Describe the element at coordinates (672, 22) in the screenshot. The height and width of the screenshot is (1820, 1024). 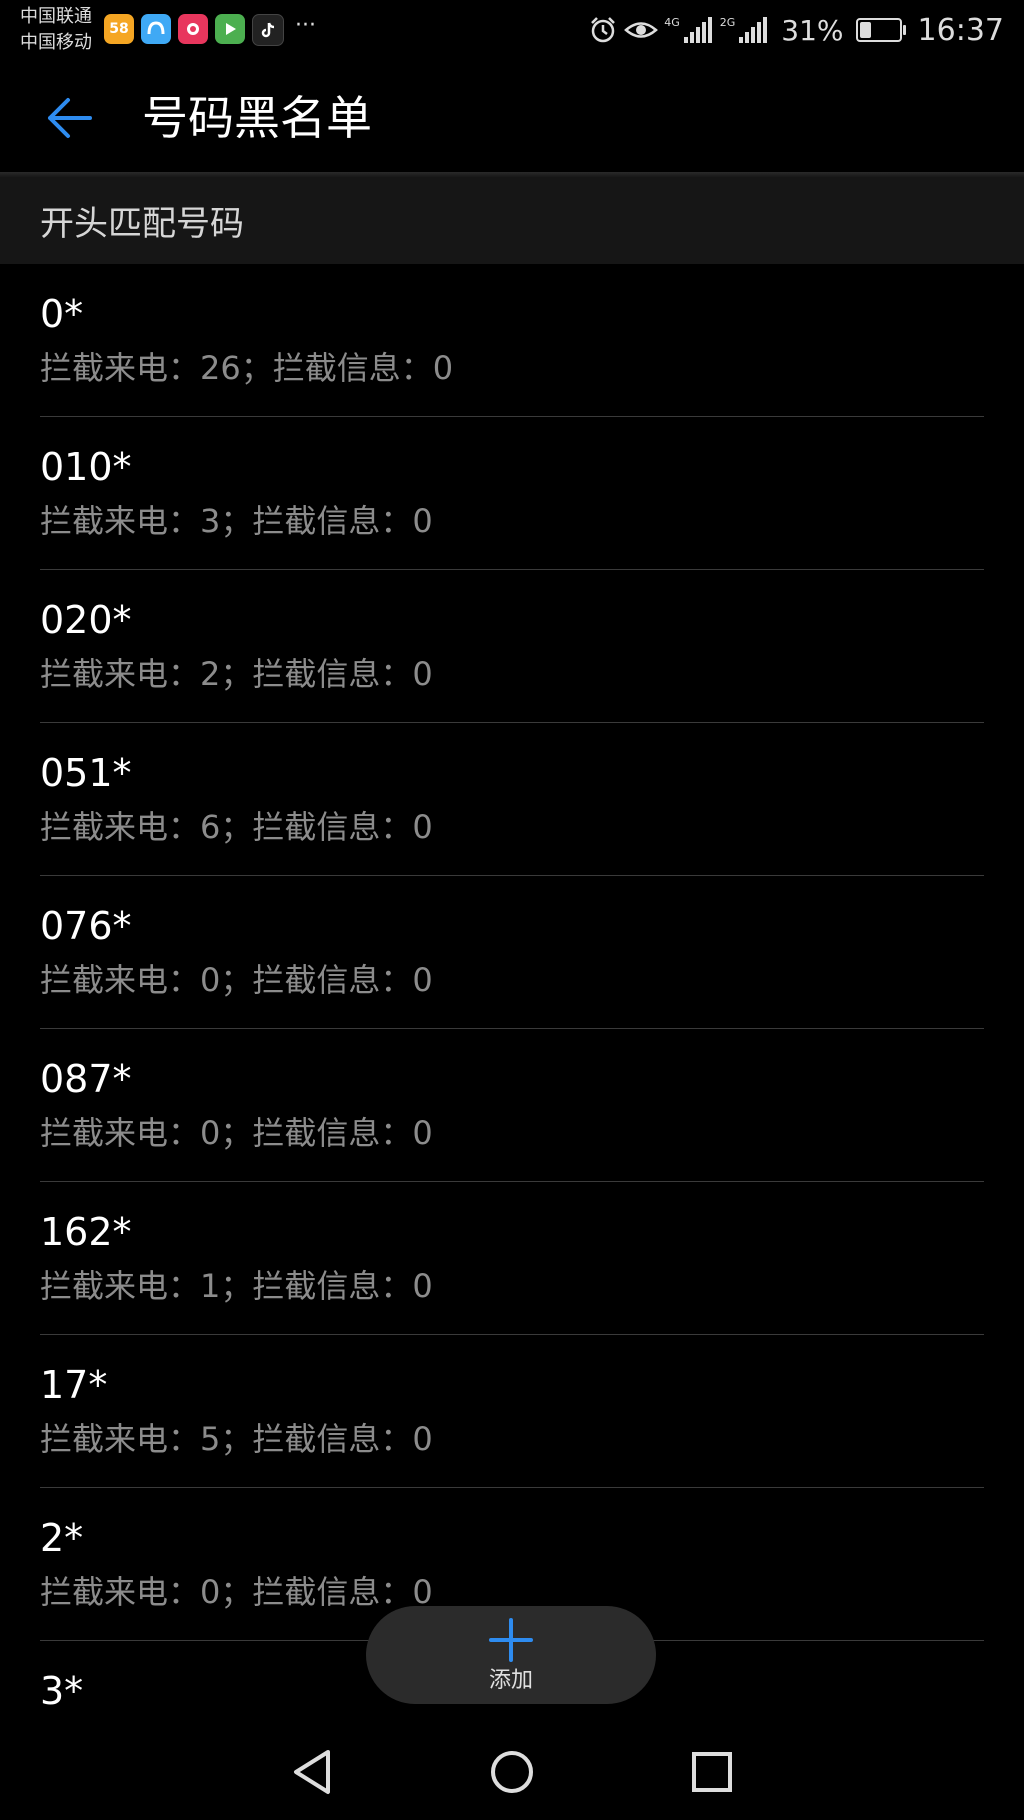
I see `network-4g-label: 4G` at that location.